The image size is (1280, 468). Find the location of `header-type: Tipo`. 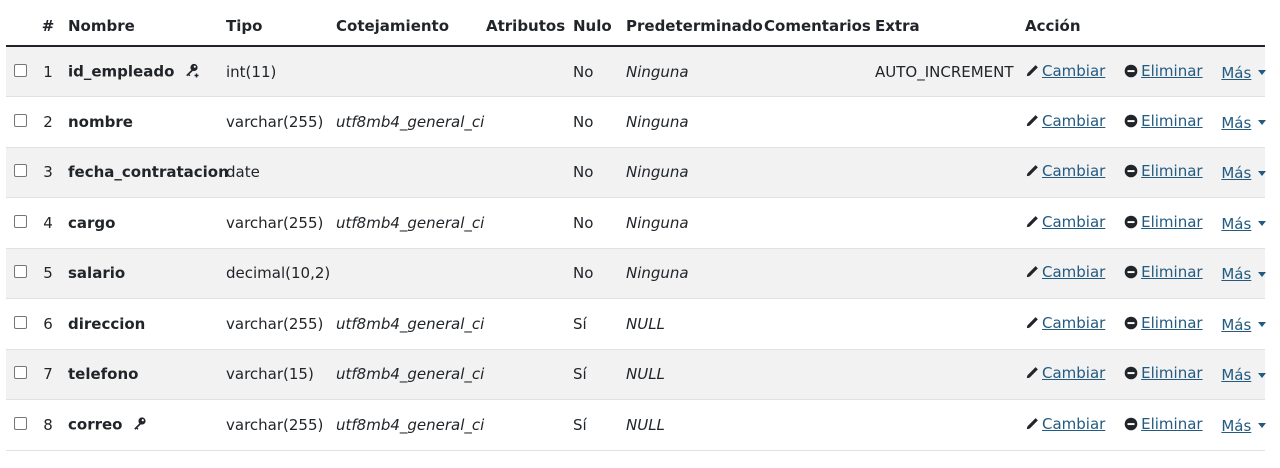

header-type: Tipo is located at coordinates (275, 26).